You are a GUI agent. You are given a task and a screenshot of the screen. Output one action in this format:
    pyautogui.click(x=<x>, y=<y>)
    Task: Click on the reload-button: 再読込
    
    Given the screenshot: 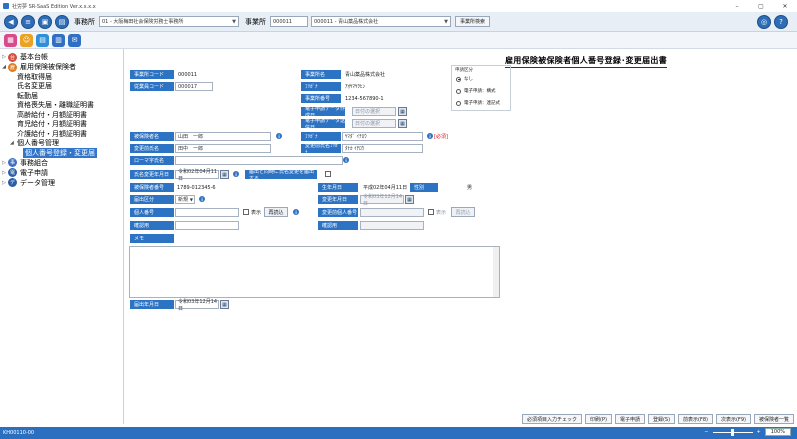 What is the action you would take?
    pyautogui.click(x=276, y=212)
    